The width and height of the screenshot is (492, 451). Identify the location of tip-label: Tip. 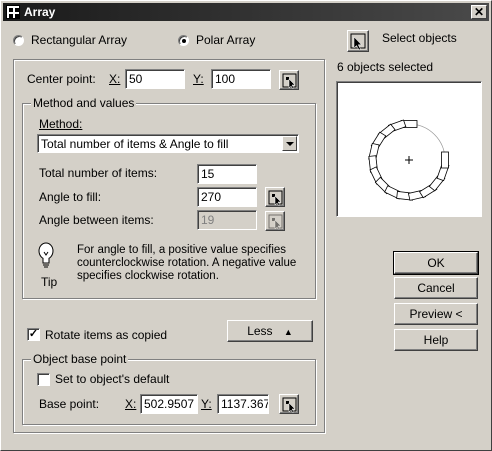
(49, 282).